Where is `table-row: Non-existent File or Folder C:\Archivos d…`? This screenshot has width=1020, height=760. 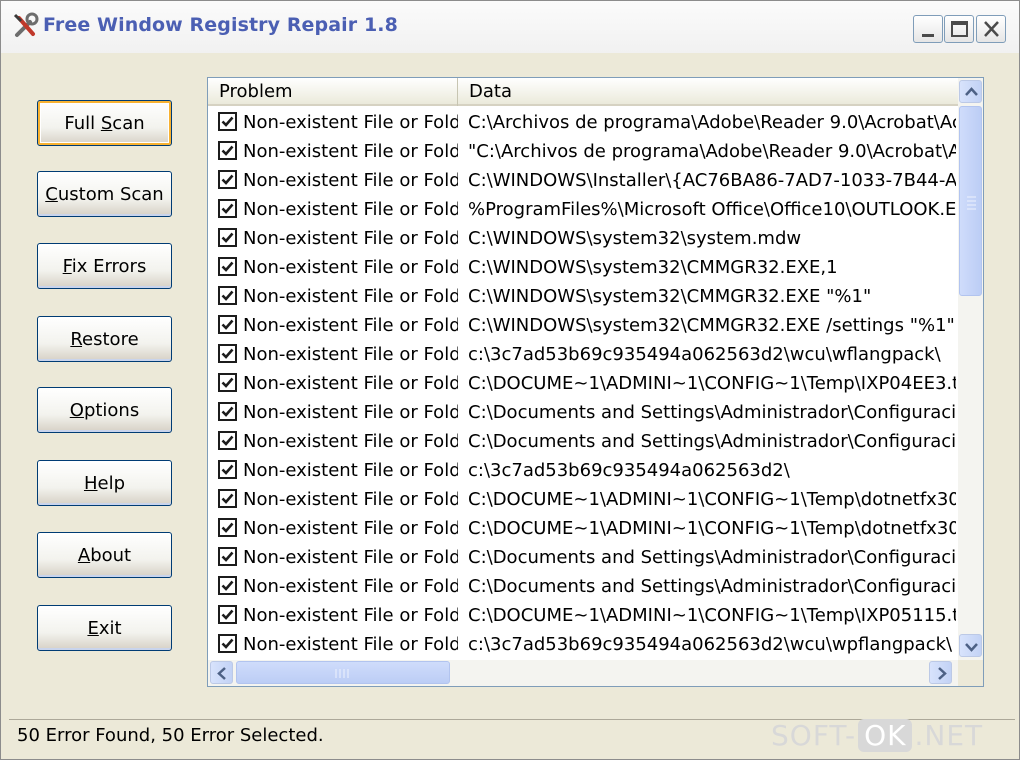
table-row: Non-existent File or Folder C:\Archivos d… is located at coordinates (583, 122).